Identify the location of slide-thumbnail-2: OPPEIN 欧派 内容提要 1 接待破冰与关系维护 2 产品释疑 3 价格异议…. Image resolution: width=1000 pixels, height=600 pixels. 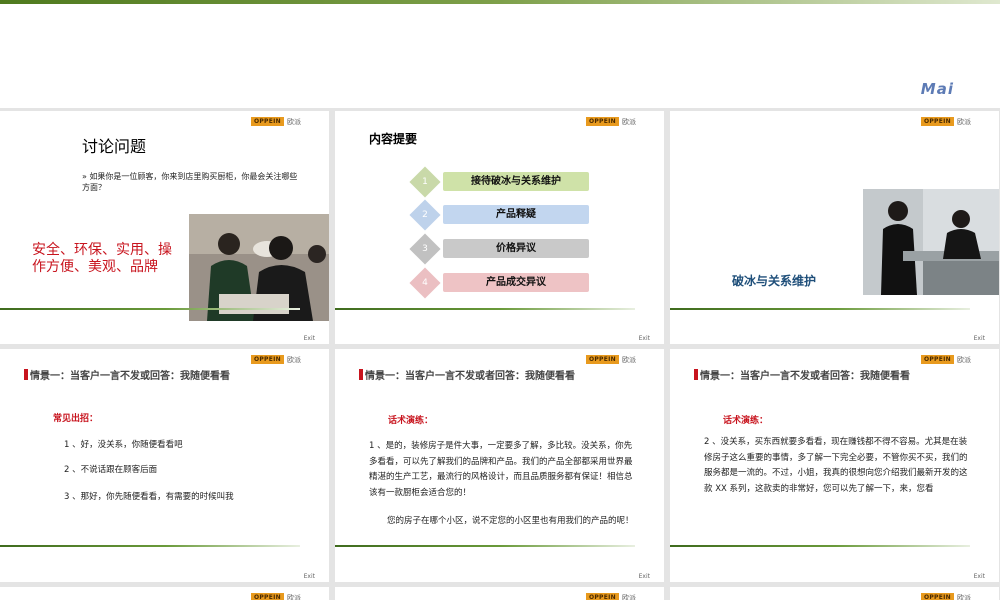
(499, 227).